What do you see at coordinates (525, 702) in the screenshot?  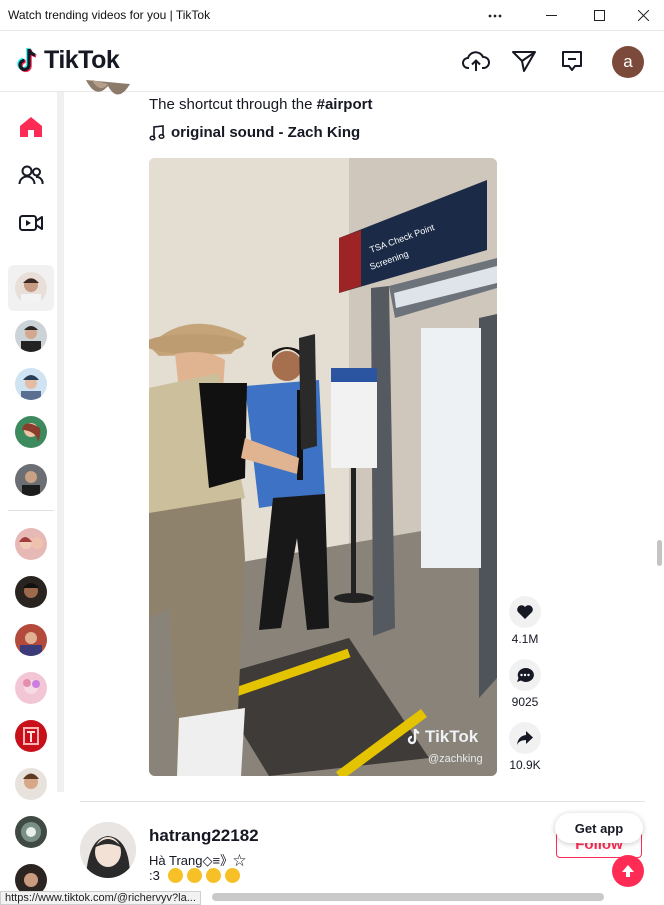 I see `comment-count: 9025` at bounding box center [525, 702].